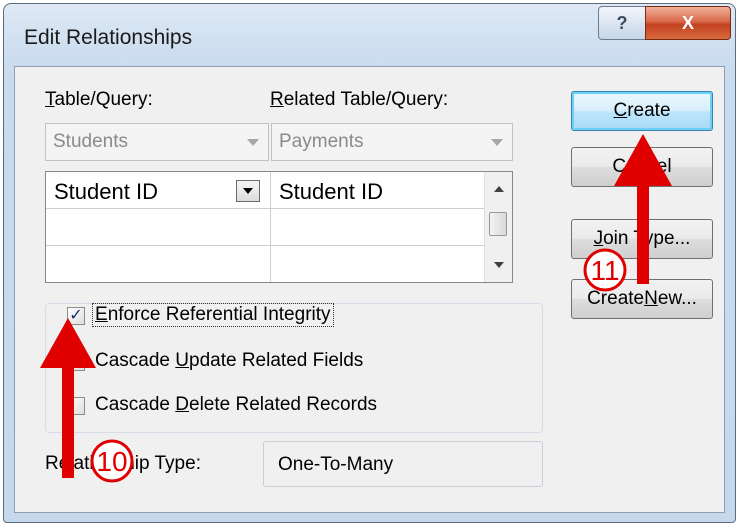 This screenshot has height=527, width=739. I want to click on help-button: ?, so click(622, 23).